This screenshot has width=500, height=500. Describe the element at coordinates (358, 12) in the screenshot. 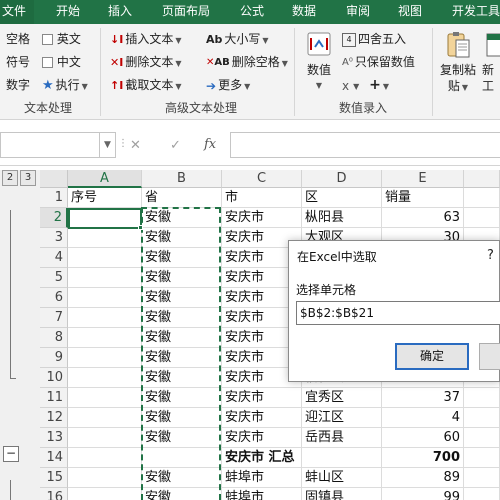

I see `tab-review: 审阅` at that location.